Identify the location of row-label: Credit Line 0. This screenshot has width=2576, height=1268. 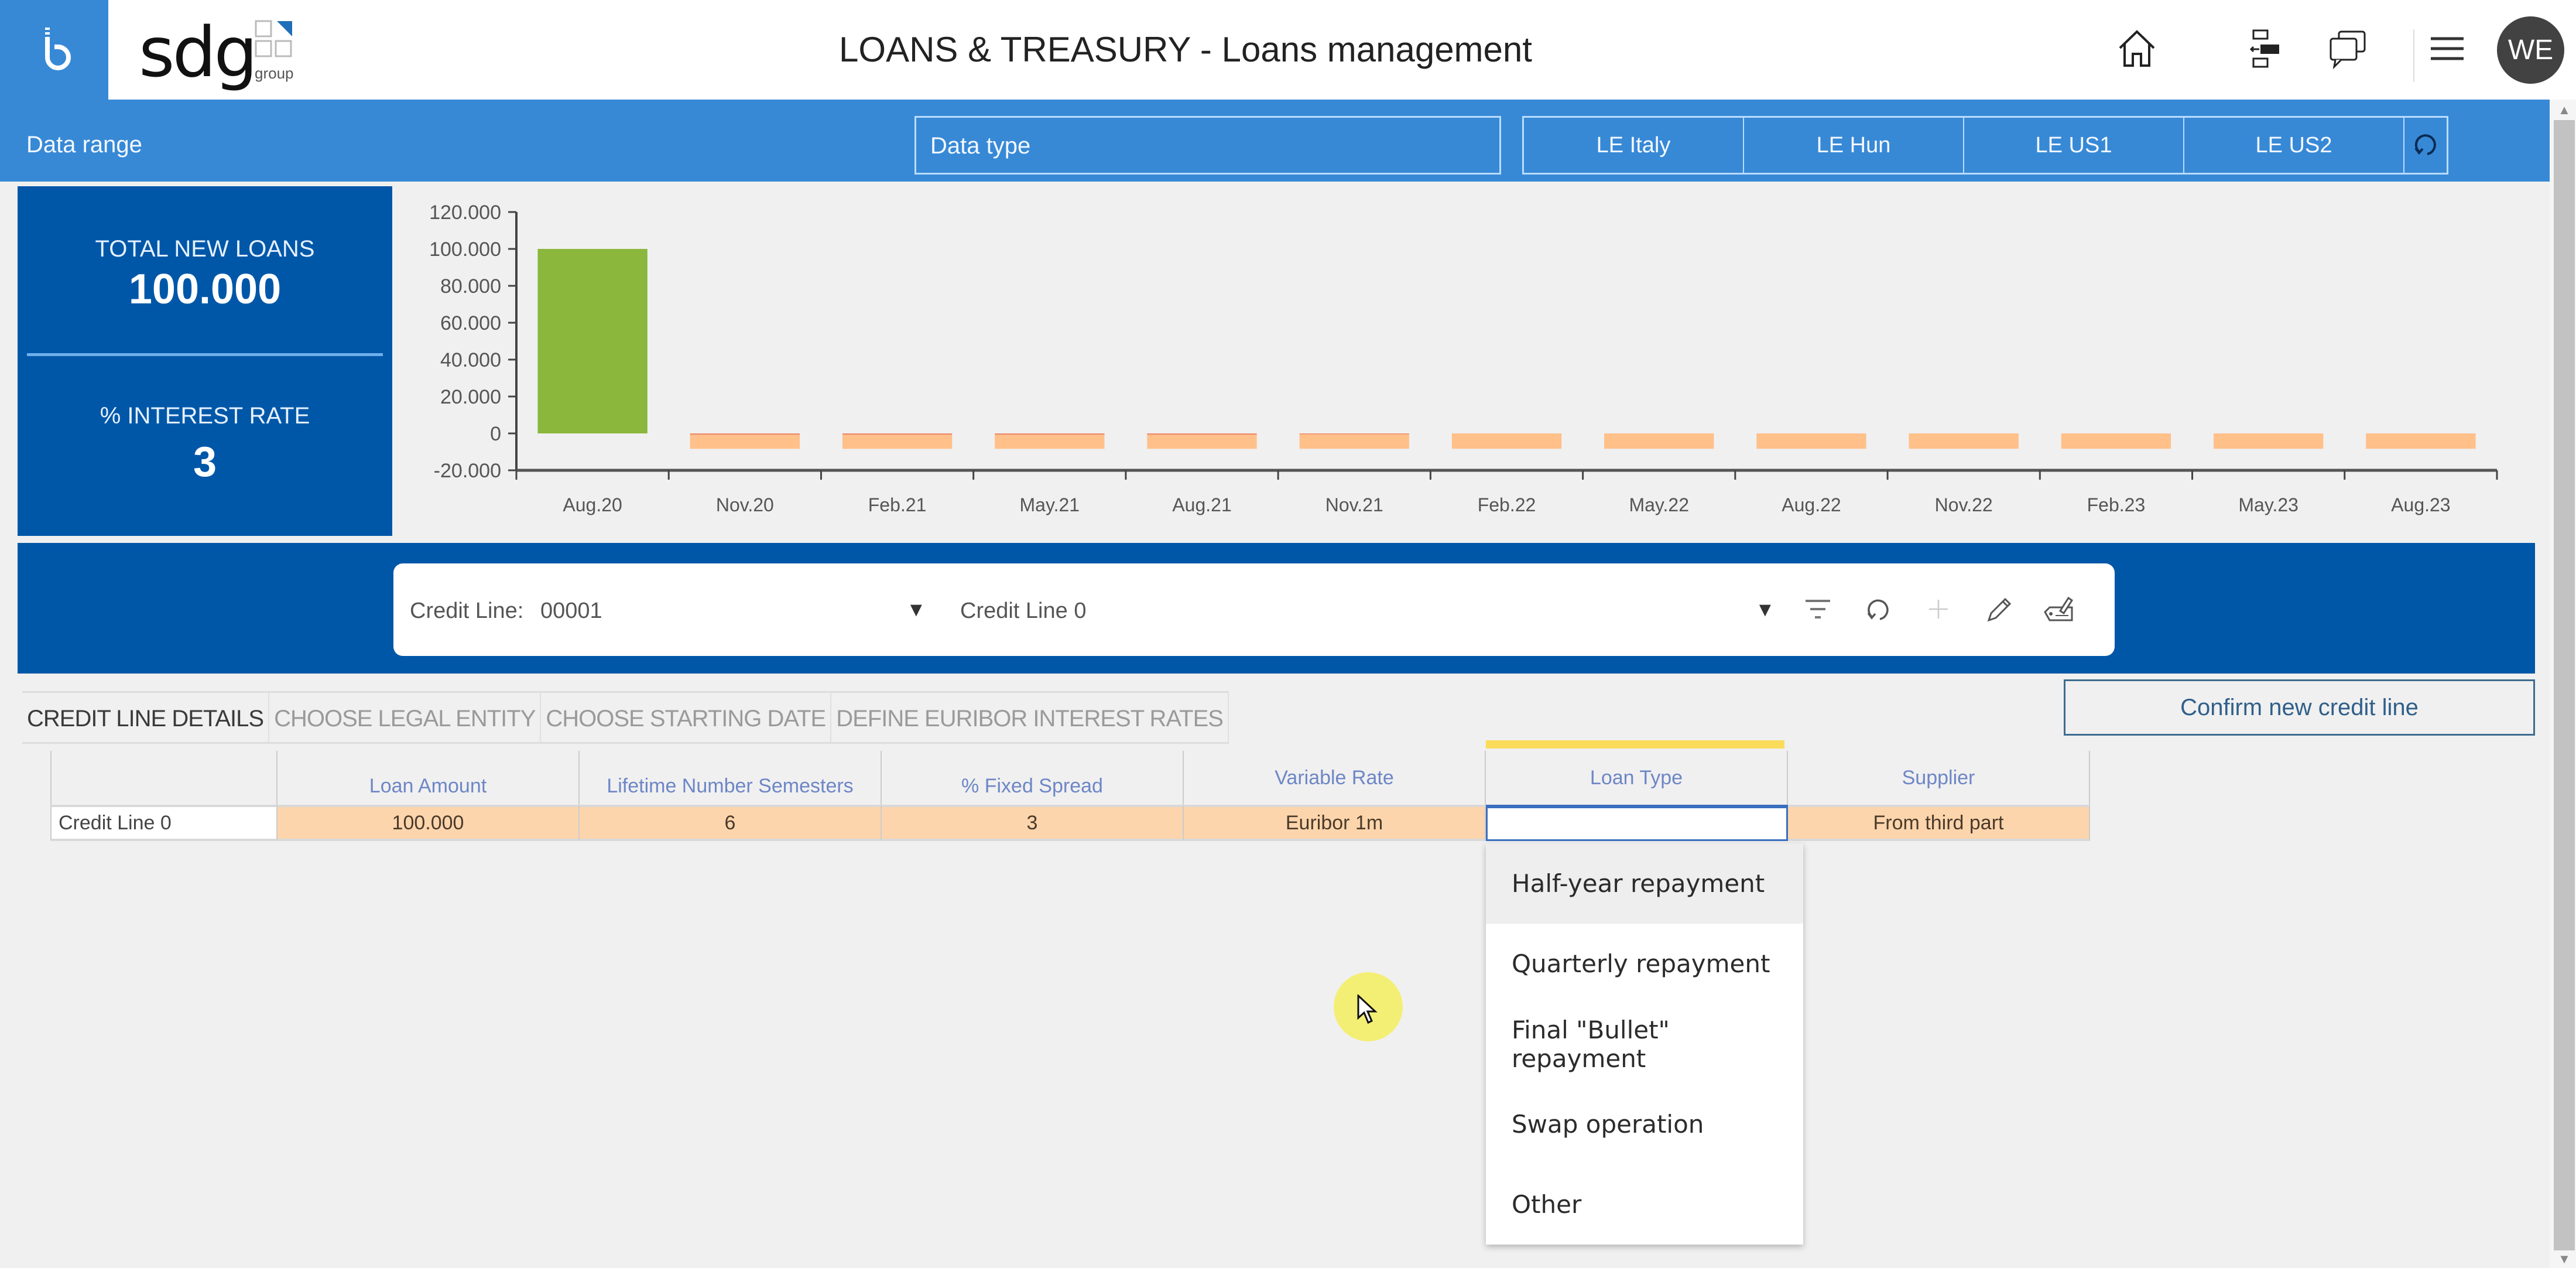
(164, 823).